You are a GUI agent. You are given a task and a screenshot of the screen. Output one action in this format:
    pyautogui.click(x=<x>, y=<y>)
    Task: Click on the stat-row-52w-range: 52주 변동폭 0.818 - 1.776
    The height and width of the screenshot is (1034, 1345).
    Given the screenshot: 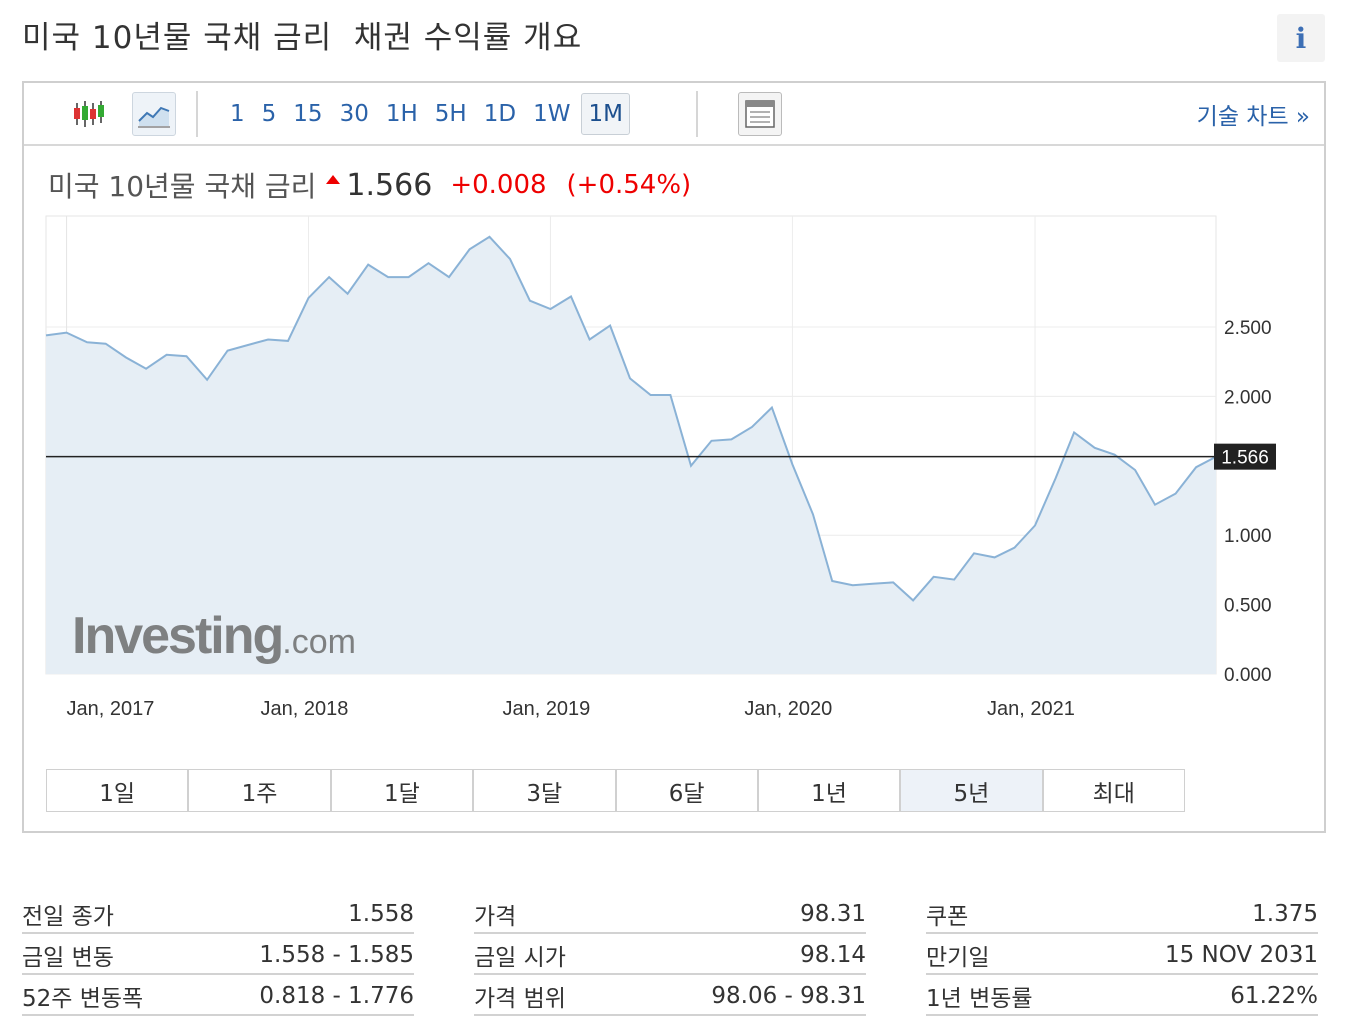 What is the action you would take?
    pyautogui.click(x=218, y=995)
    